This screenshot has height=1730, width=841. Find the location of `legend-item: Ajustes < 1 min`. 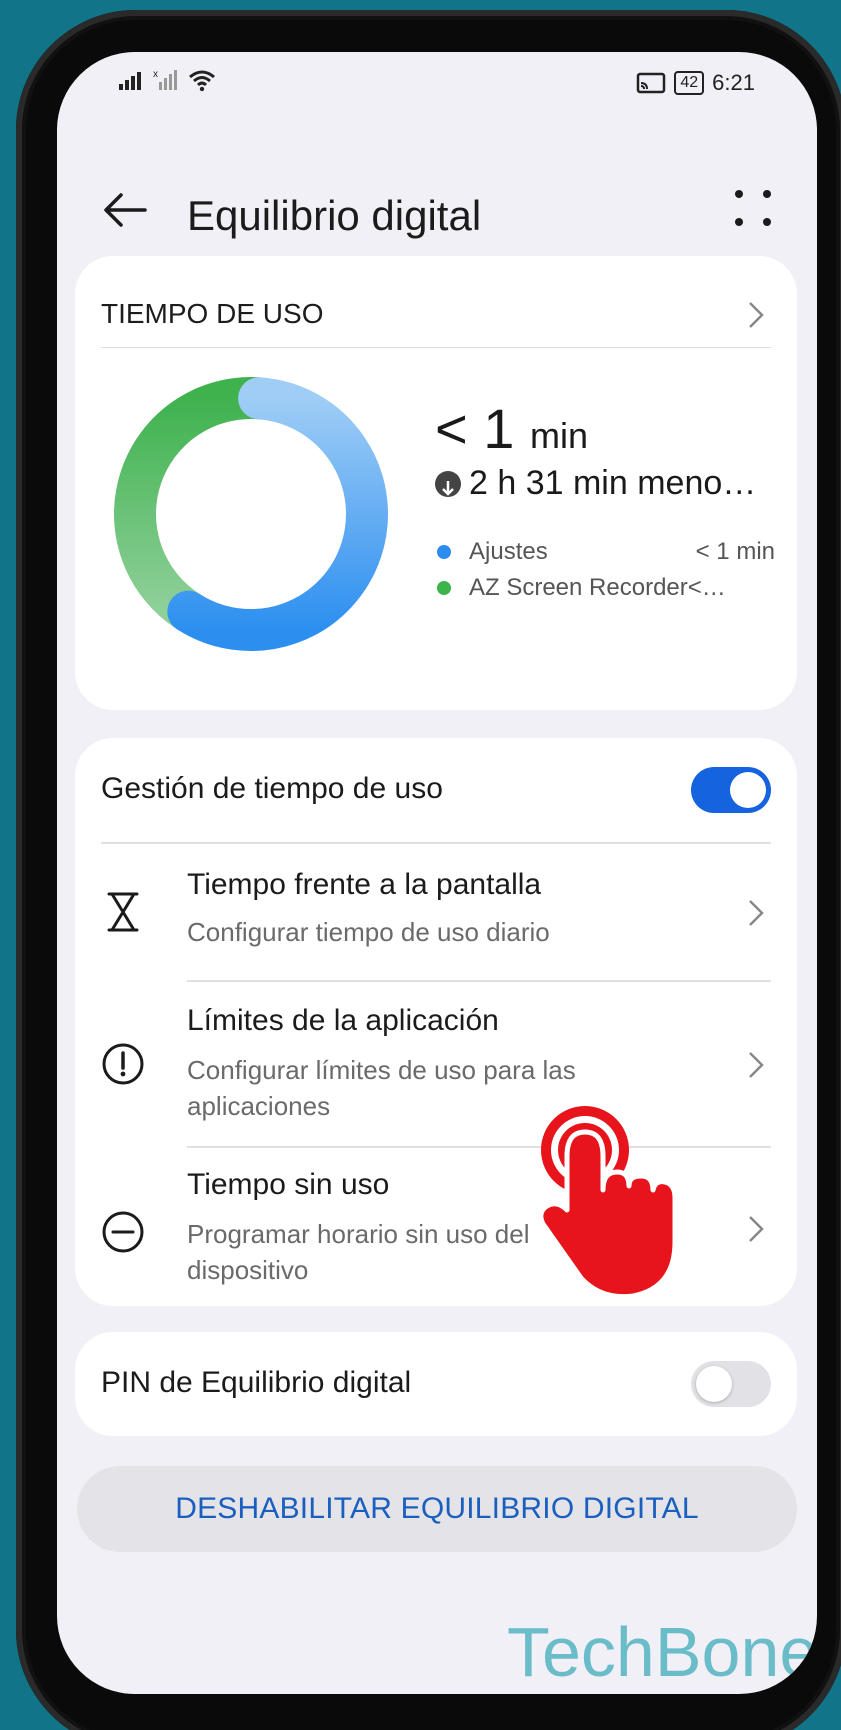

legend-item: Ajustes < 1 min is located at coordinates (606, 552).